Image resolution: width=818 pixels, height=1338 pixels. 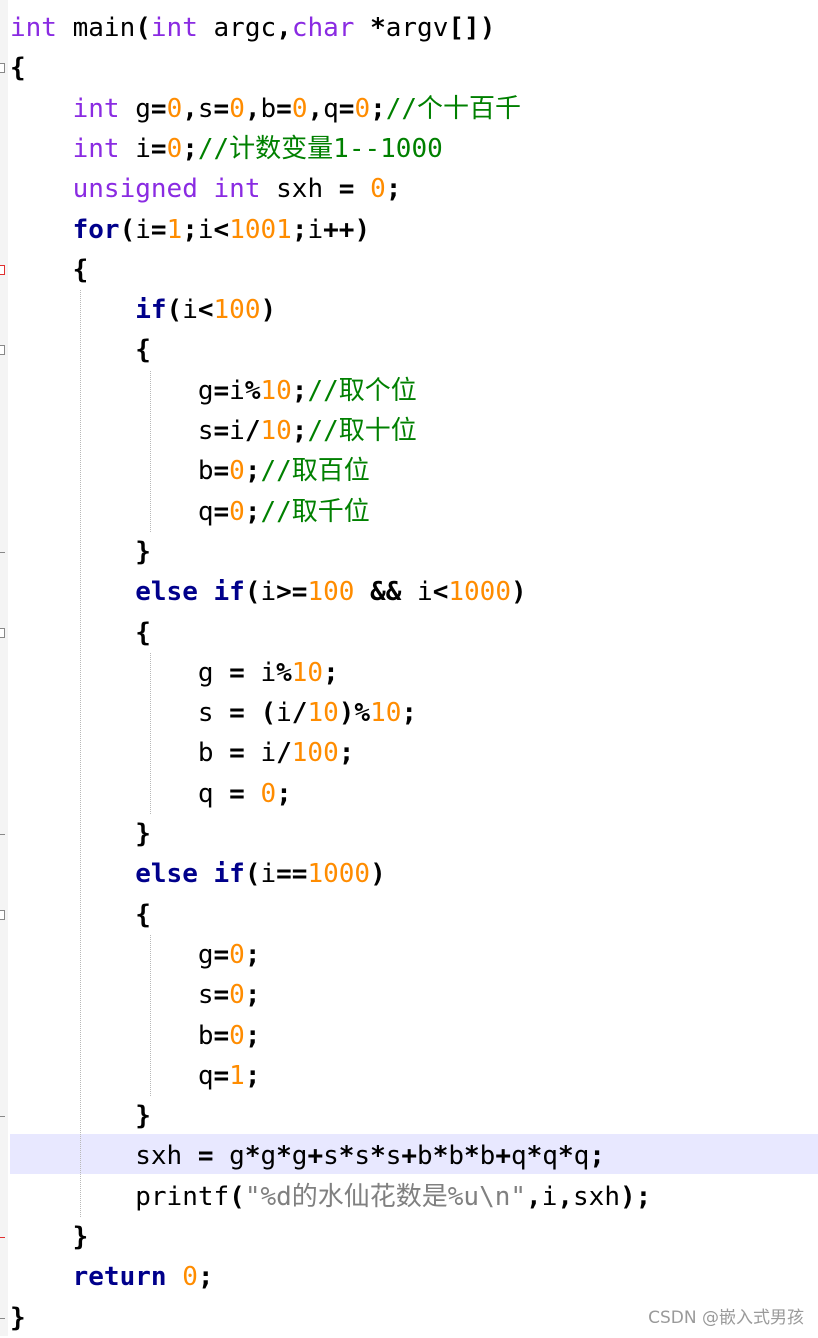 I want to click on code-line: if(i<100), so click(x=143, y=310).